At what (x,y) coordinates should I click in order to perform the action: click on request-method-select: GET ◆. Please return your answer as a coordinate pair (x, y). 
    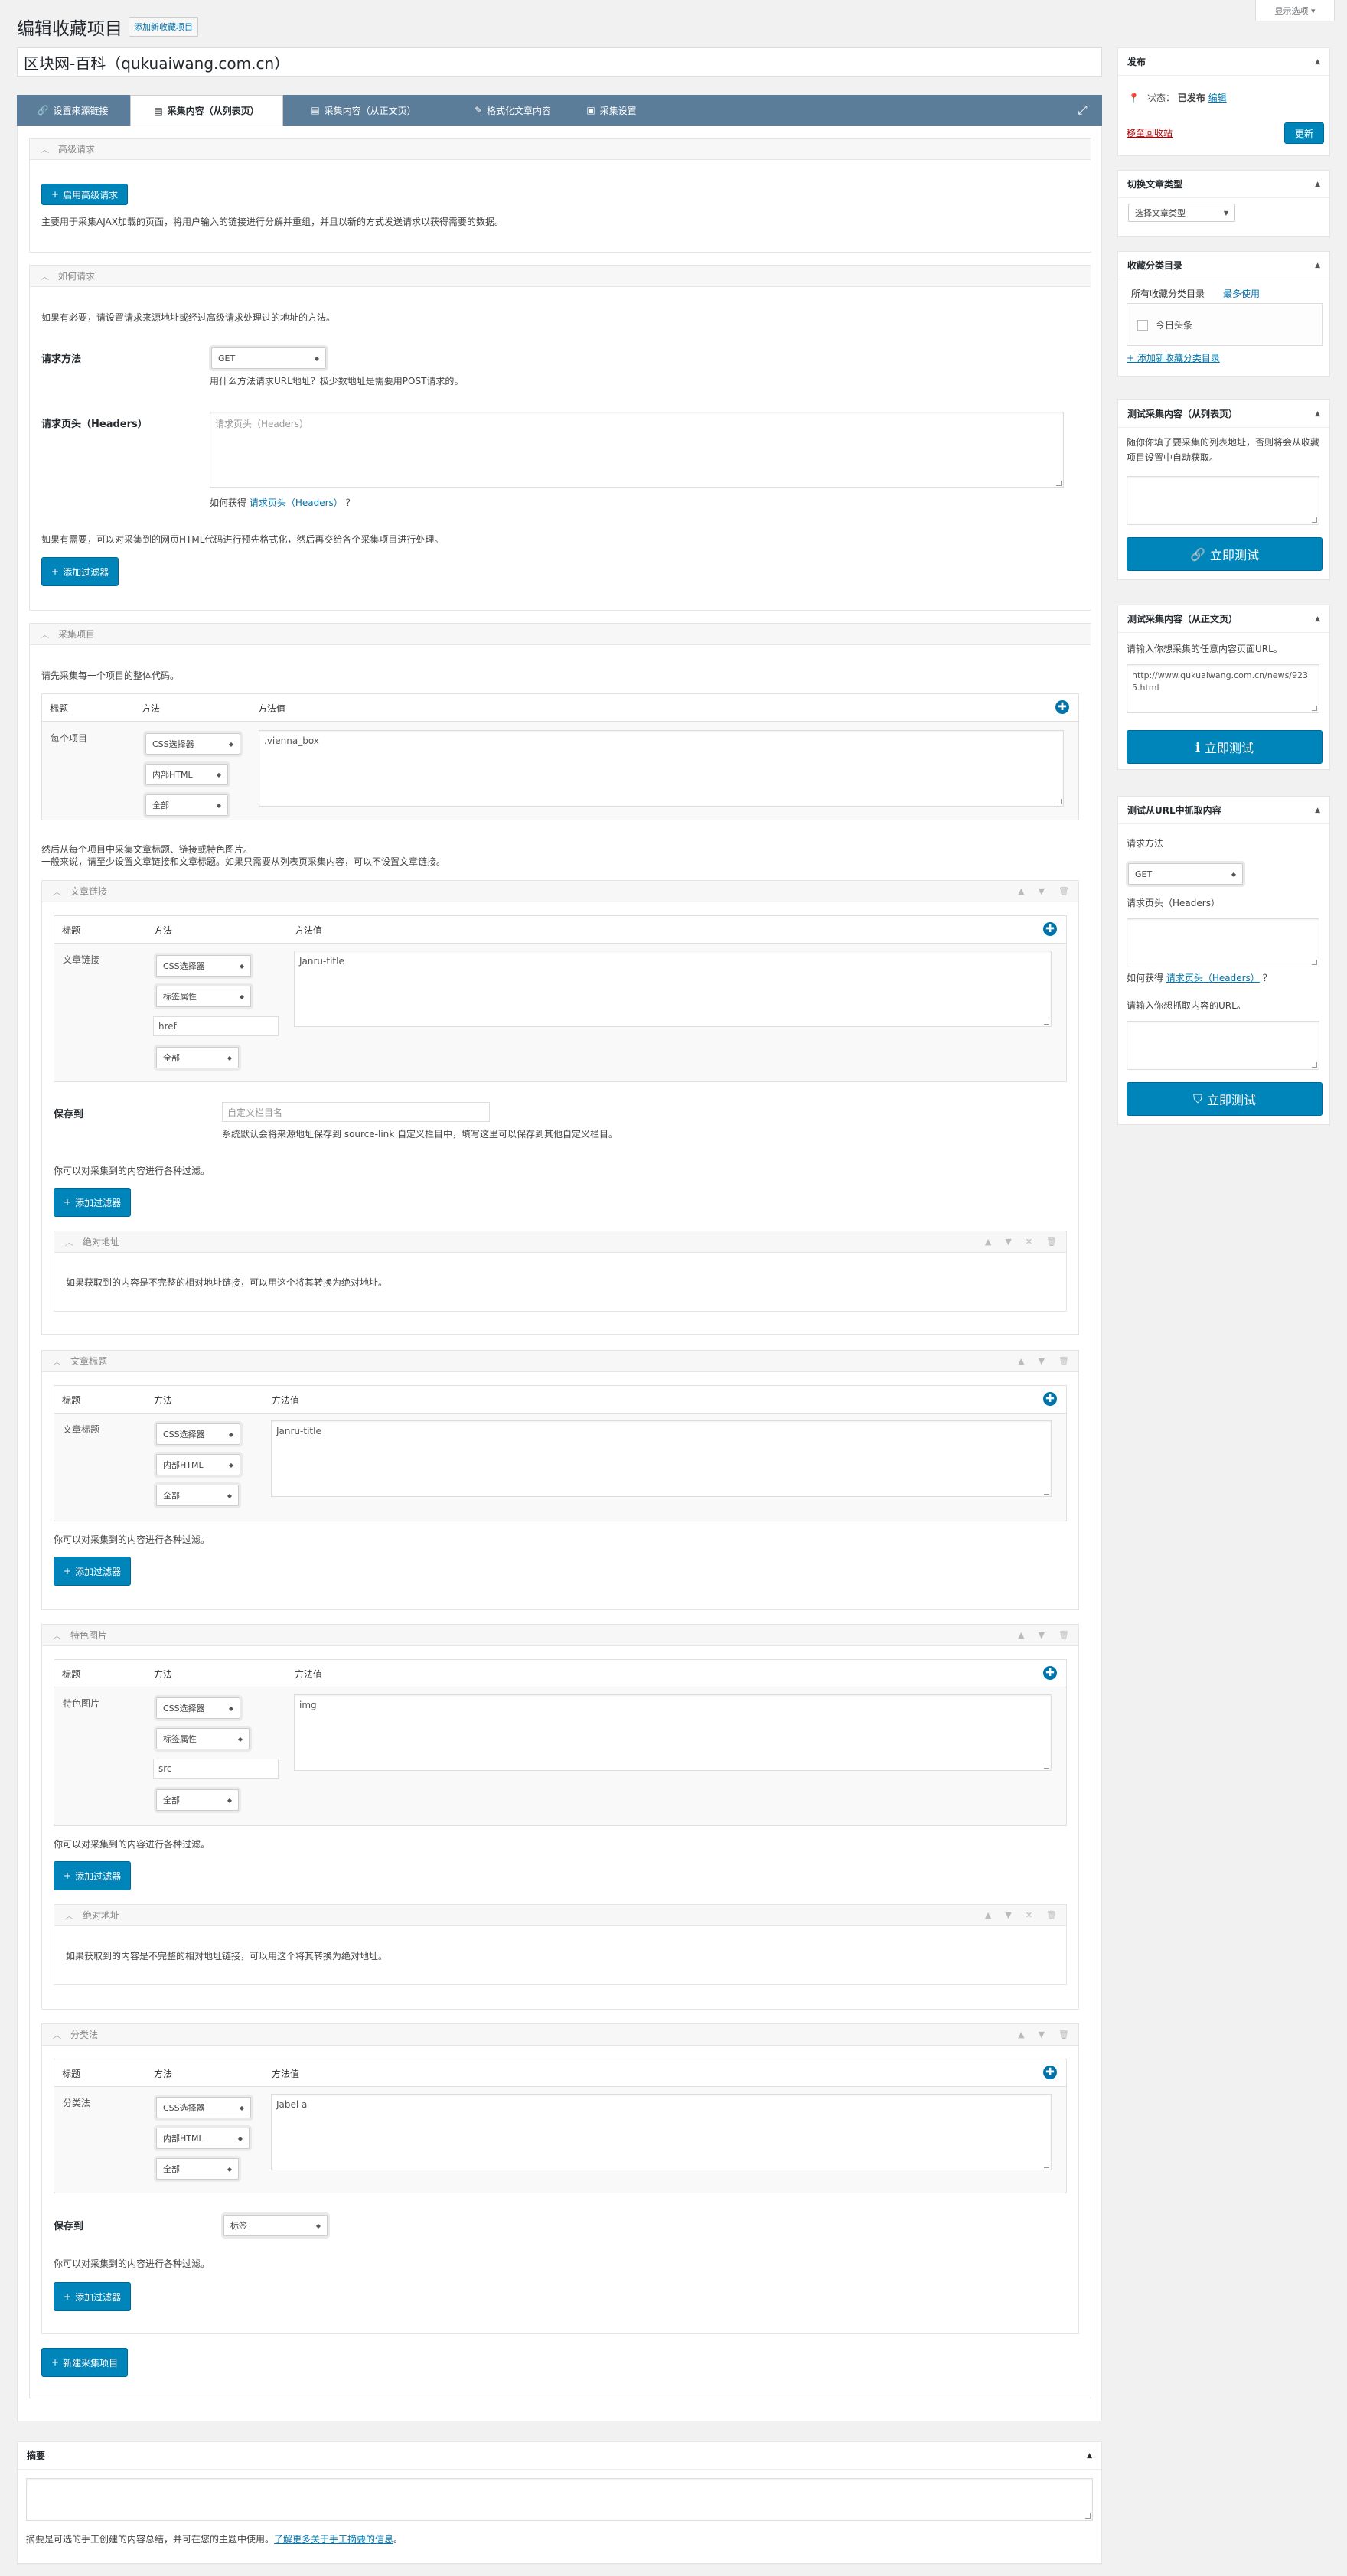
    Looking at the image, I should click on (268, 358).